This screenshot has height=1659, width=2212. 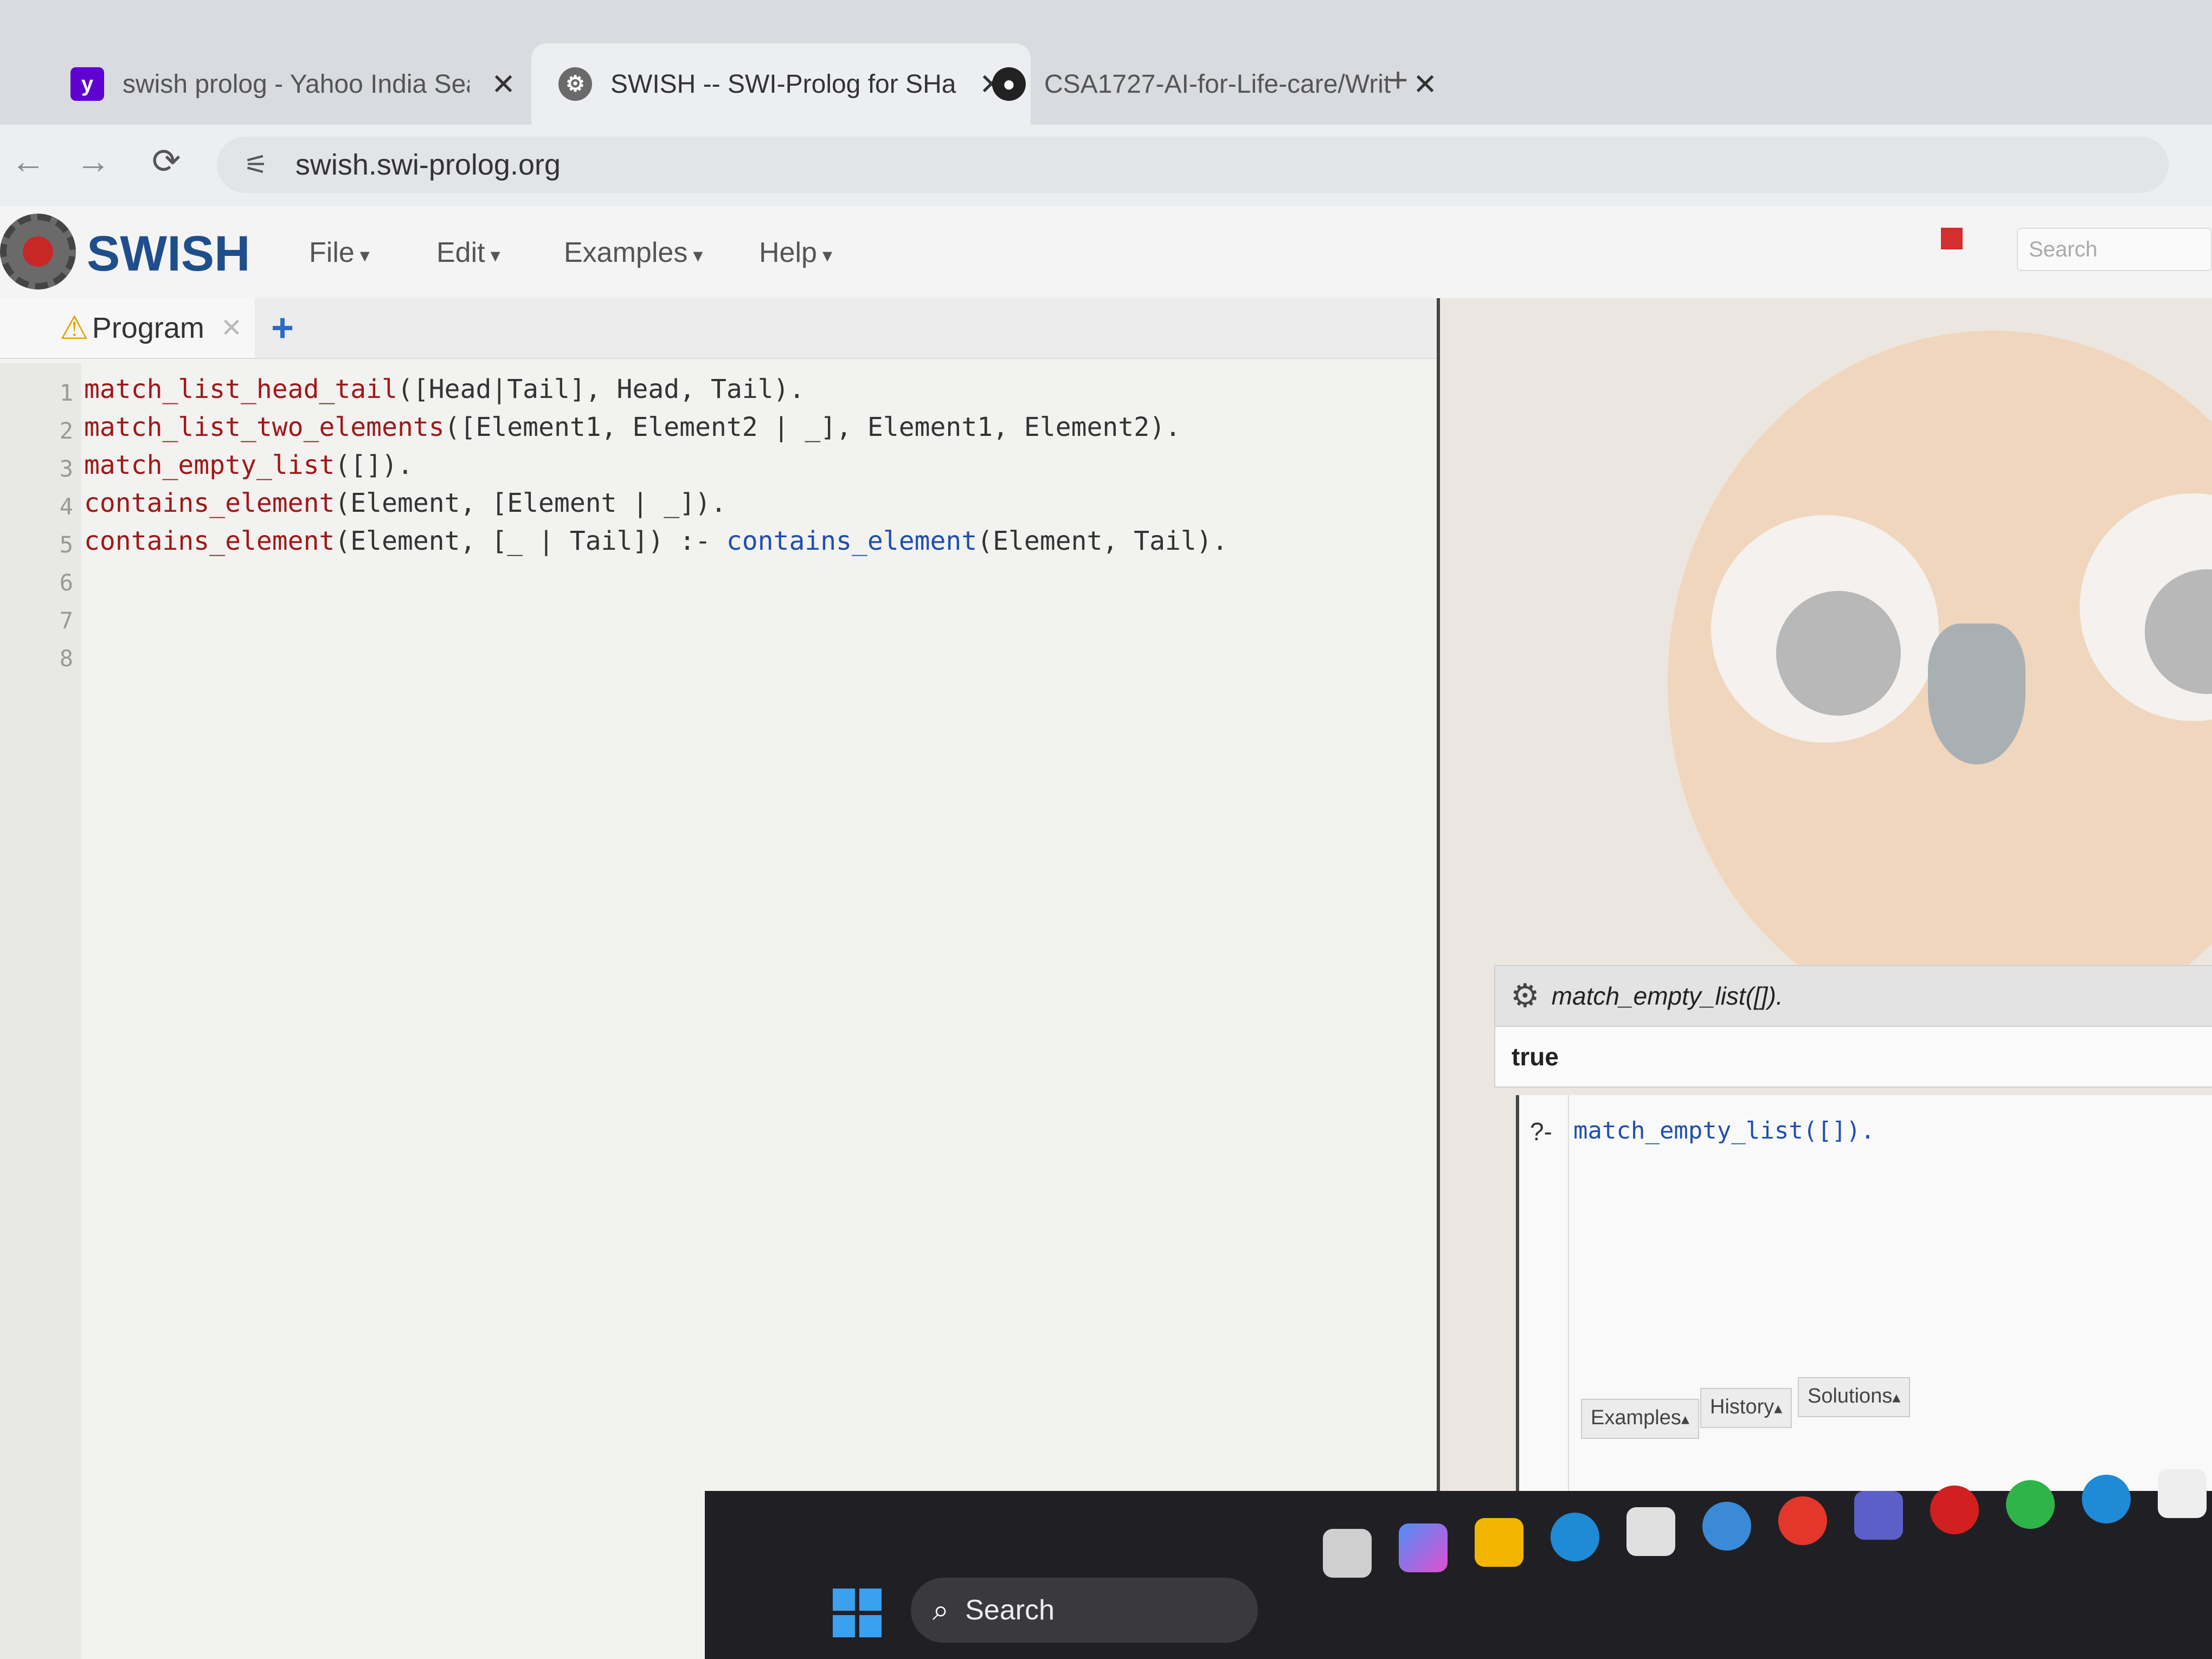 What do you see at coordinates (339, 252) in the screenshot?
I see `menu-file: File` at bounding box center [339, 252].